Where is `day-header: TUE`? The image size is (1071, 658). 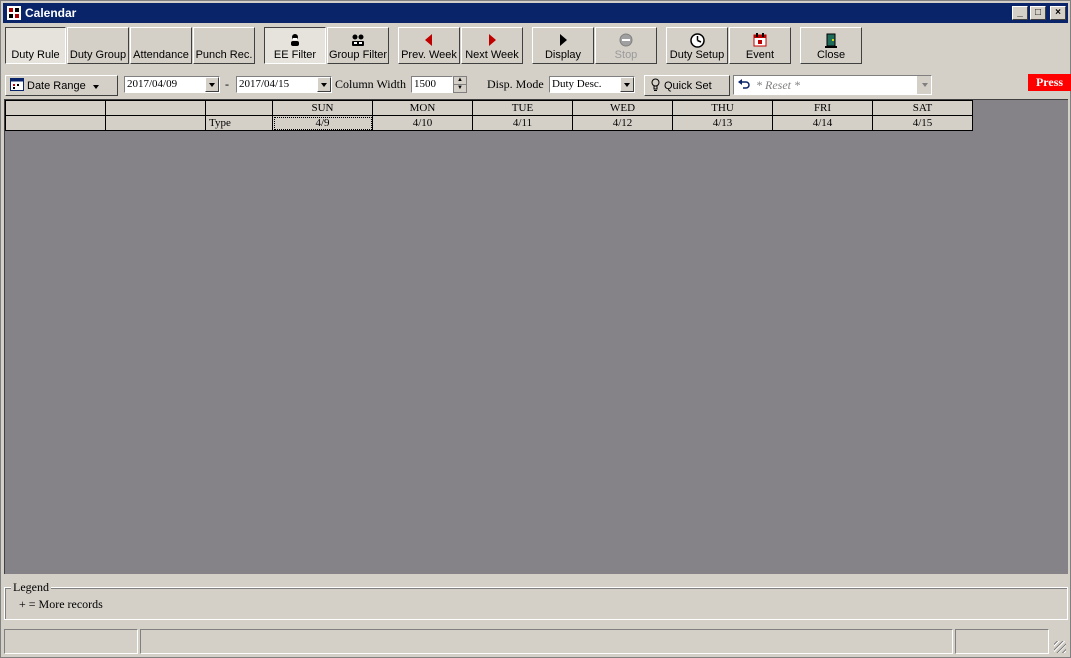 day-header: TUE is located at coordinates (522, 108).